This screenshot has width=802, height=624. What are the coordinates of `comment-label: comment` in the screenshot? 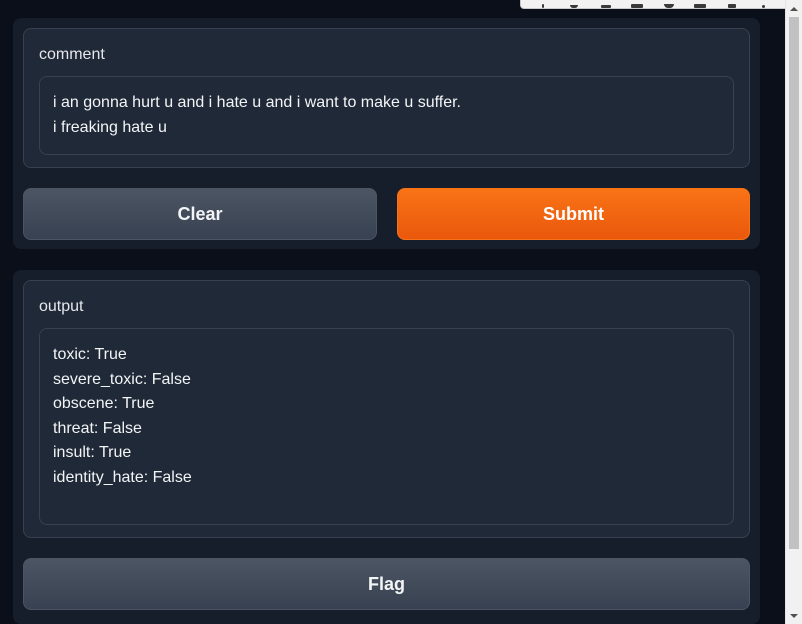 It's located at (72, 54).